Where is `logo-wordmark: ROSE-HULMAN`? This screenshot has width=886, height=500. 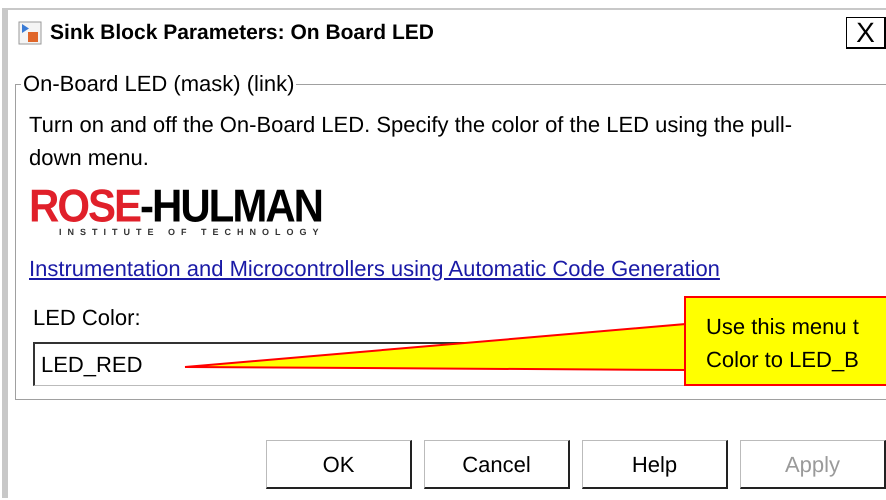 logo-wordmark: ROSE-HULMAN is located at coordinates (176, 206).